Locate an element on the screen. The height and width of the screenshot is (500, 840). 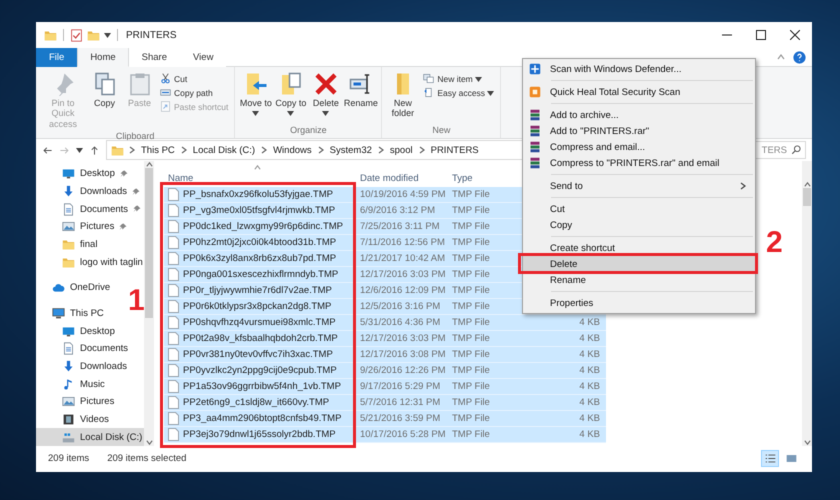
help-icon is located at coordinates (799, 57).